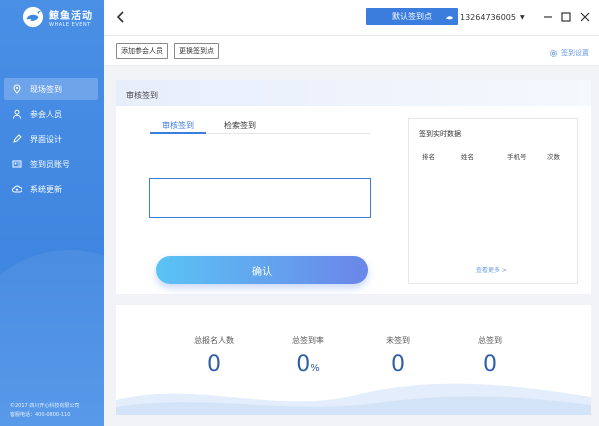 This screenshot has height=426, width=599. Describe the element at coordinates (40, 415) in the screenshot. I see `support-phone: 客服电话：400-0800-110` at that location.